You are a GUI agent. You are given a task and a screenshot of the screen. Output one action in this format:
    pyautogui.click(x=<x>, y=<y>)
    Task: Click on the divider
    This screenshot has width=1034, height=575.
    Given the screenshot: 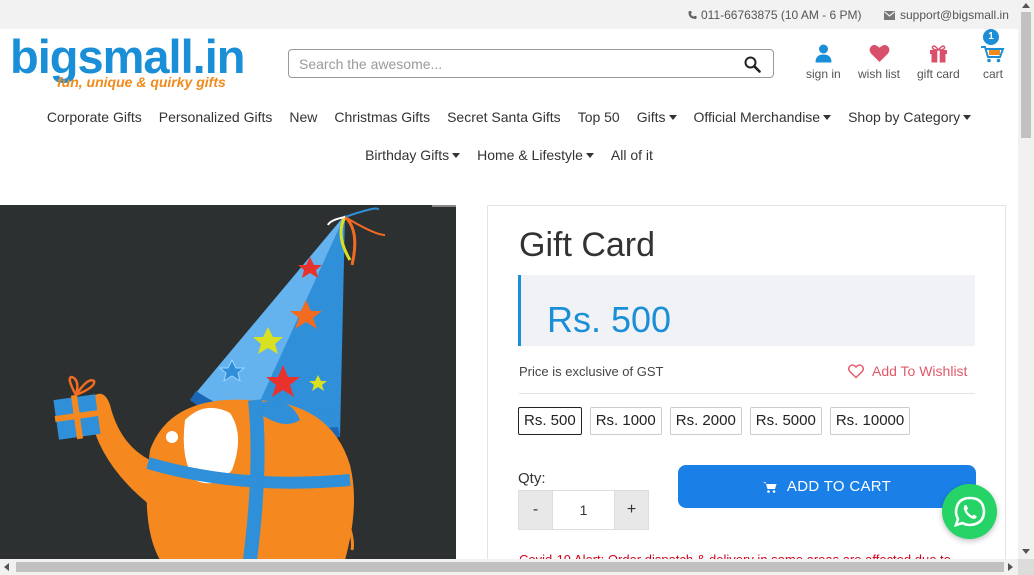 What is the action you would take?
    pyautogui.click(x=747, y=393)
    